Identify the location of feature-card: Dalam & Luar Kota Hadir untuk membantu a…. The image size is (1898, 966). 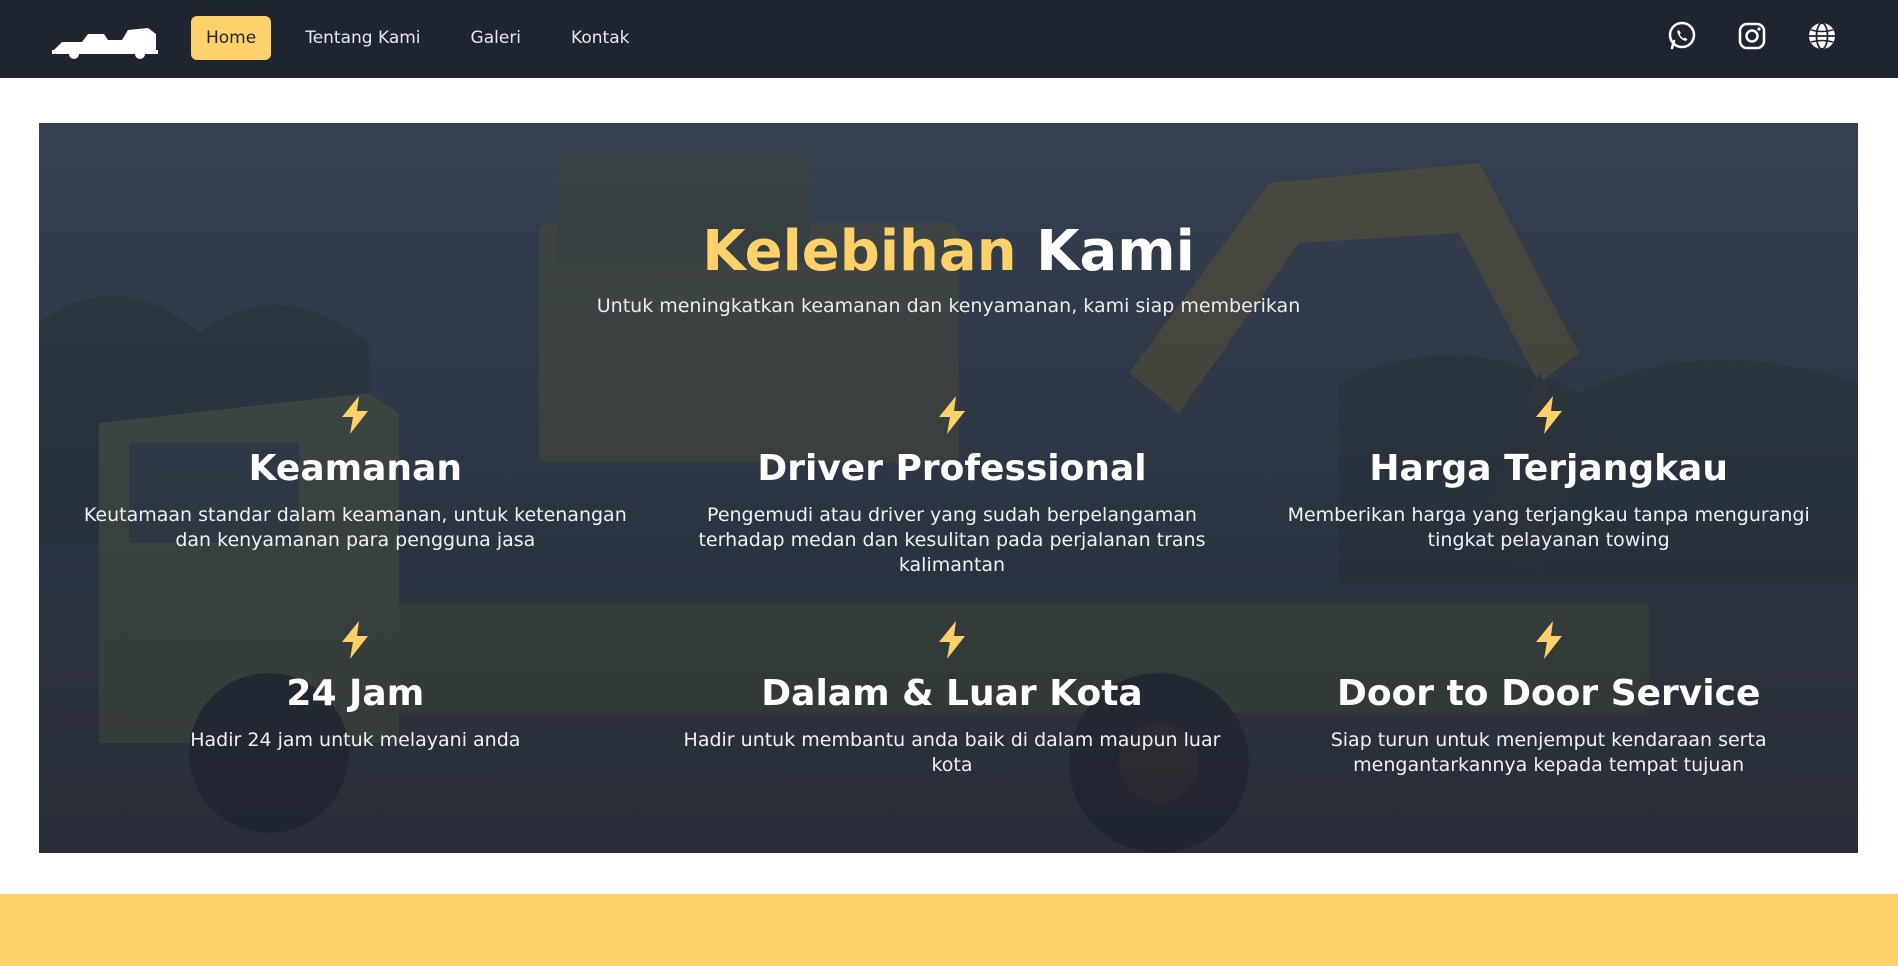
(952, 732).